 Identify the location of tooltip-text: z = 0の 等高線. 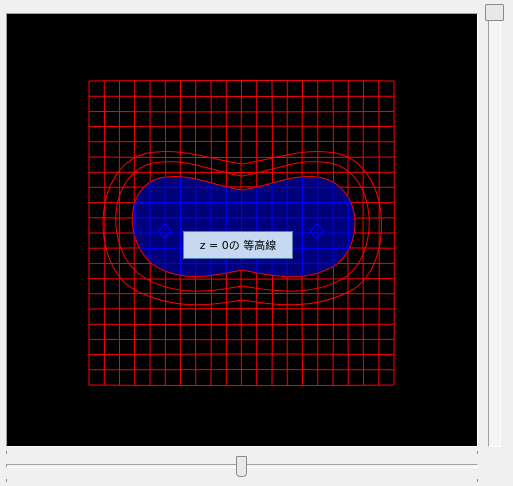
(238, 245).